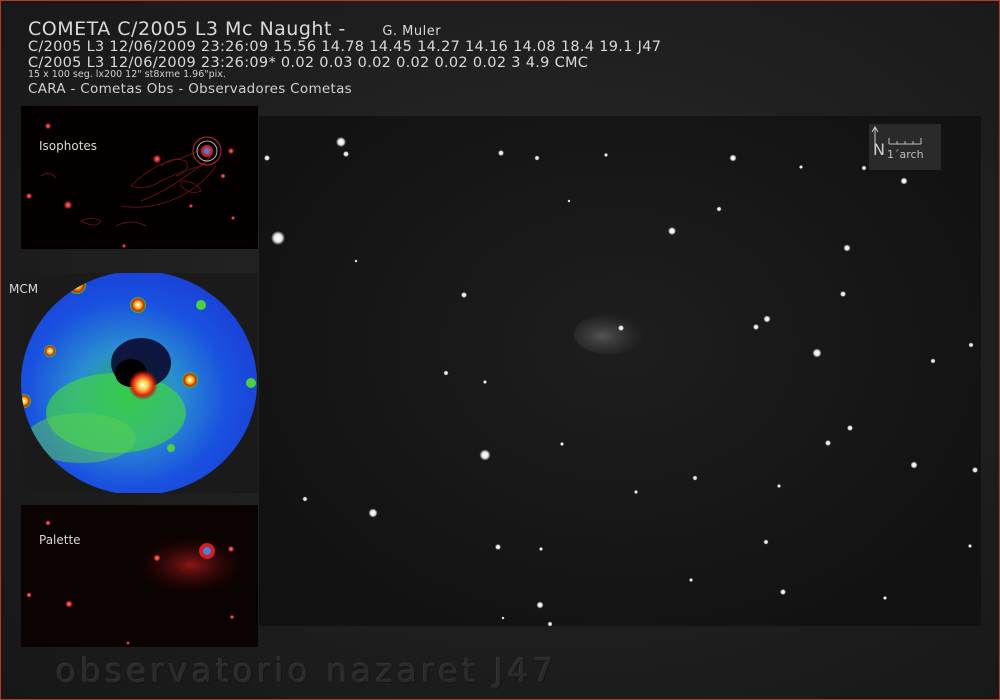 Image resolution: width=1000 pixels, height=700 pixels. What do you see at coordinates (609, 334) in the screenshot?
I see `comet-coma` at bounding box center [609, 334].